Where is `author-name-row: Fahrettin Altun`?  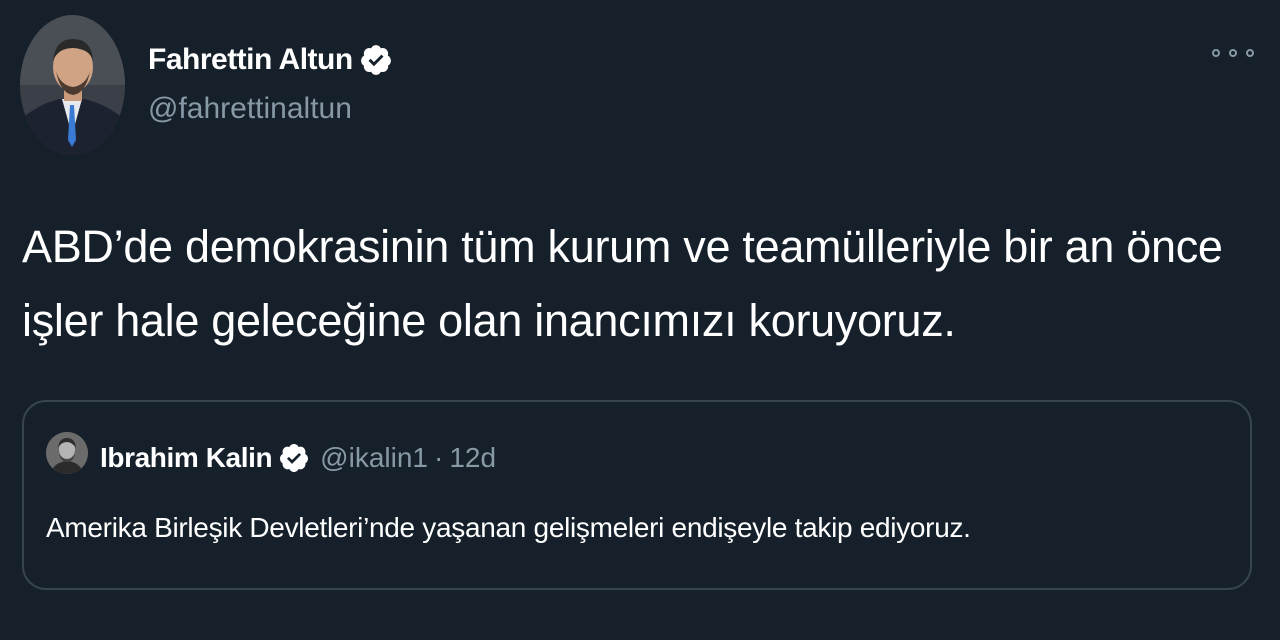
author-name-row: Fahrettin Altun is located at coordinates (270, 60).